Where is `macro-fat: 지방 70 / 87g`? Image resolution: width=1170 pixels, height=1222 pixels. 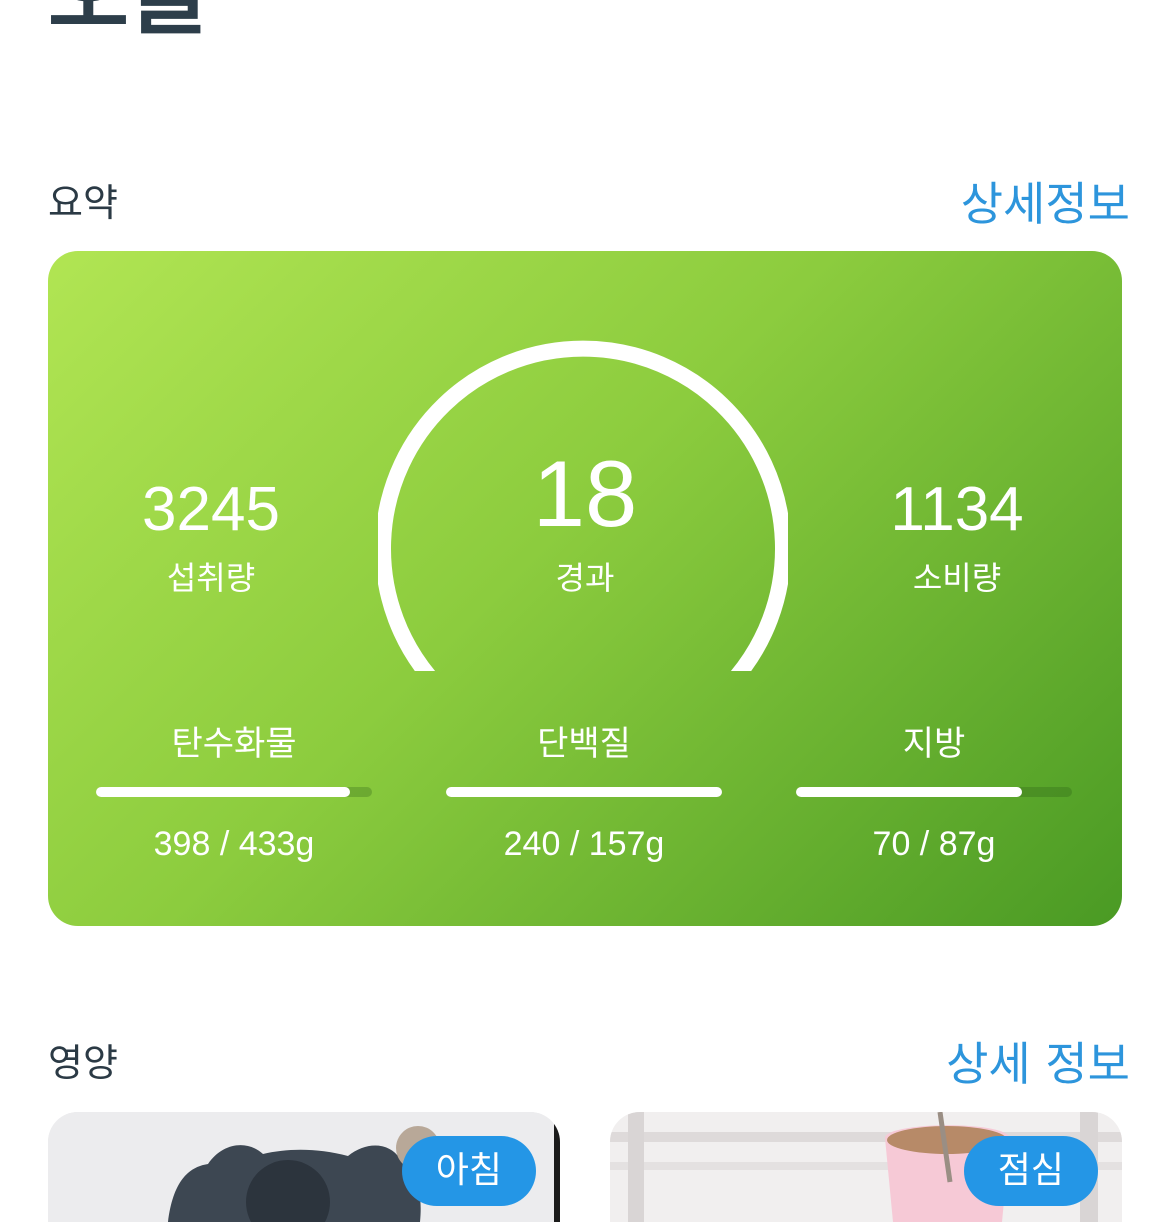
macro-fat: 지방 70 / 87g is located at coordinates (934, 792).